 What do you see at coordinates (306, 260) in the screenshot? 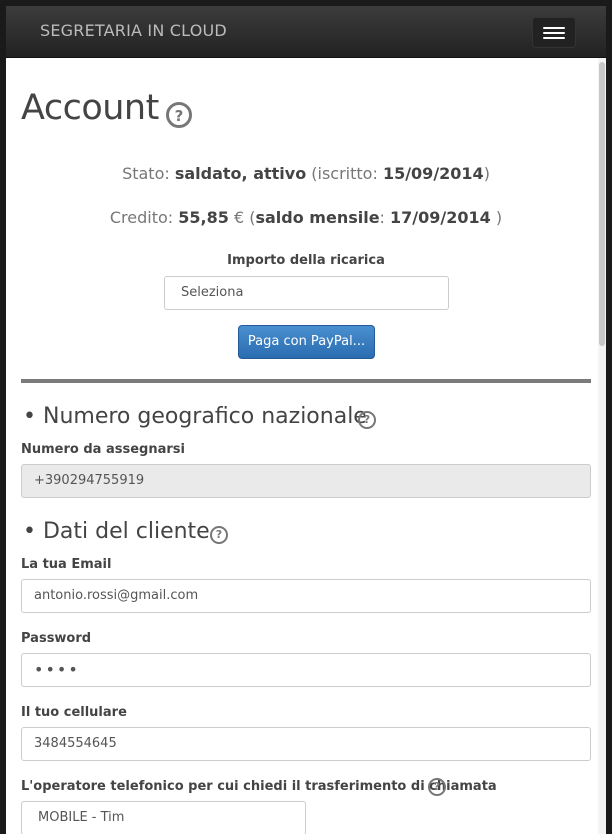
I see `ricarica-label: Importo della ricarica` at bounding box center [306, 260].